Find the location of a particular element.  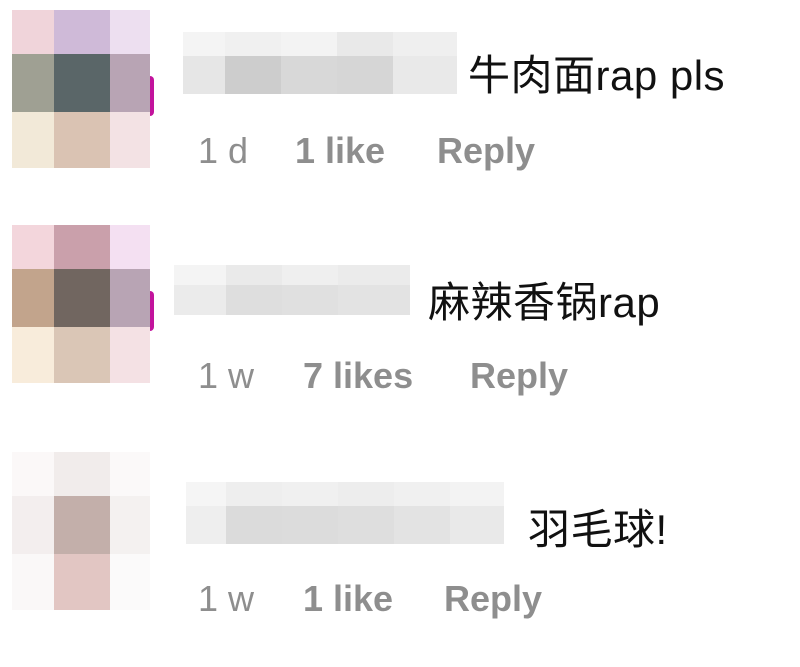

like-count: 7 likes is located at coordinates (358, 376).